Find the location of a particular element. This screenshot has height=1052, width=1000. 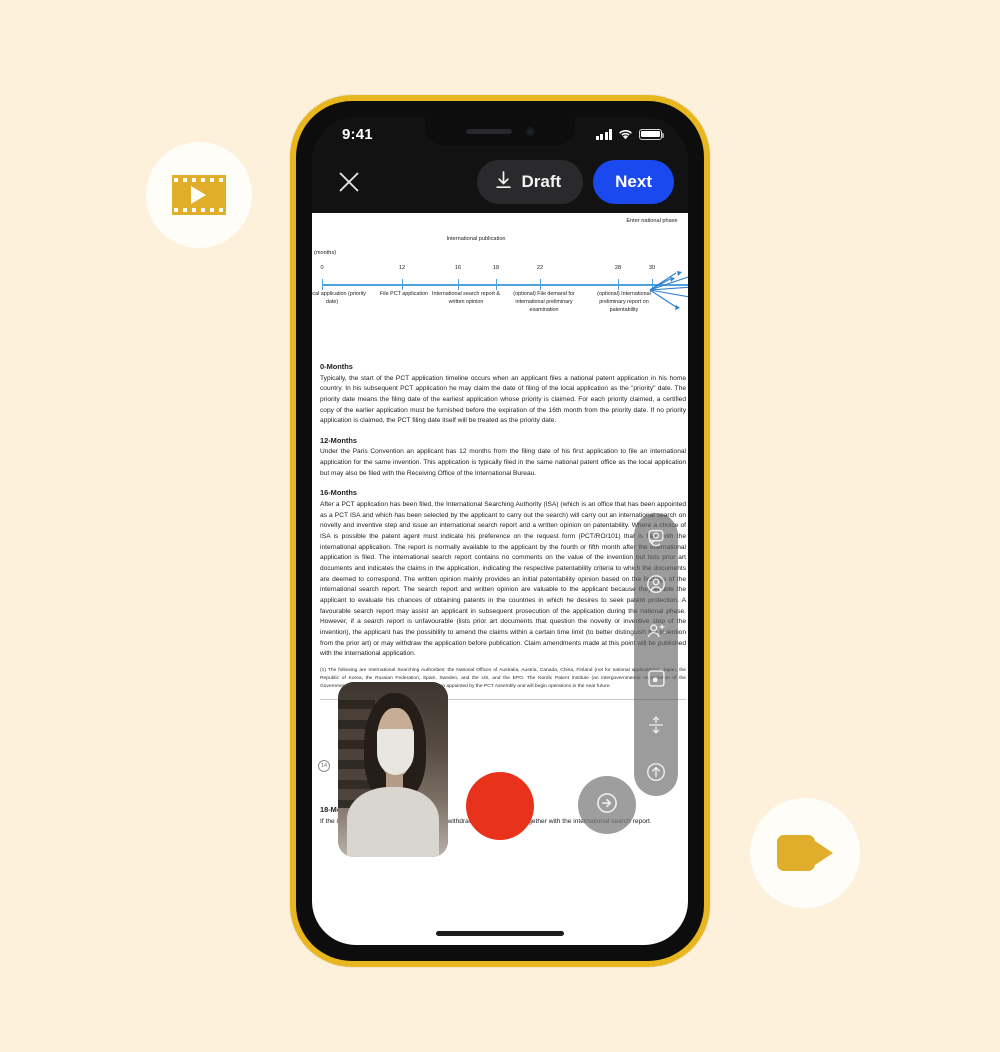

figure-tick-label: 28 is located at coordinates (618, 268).